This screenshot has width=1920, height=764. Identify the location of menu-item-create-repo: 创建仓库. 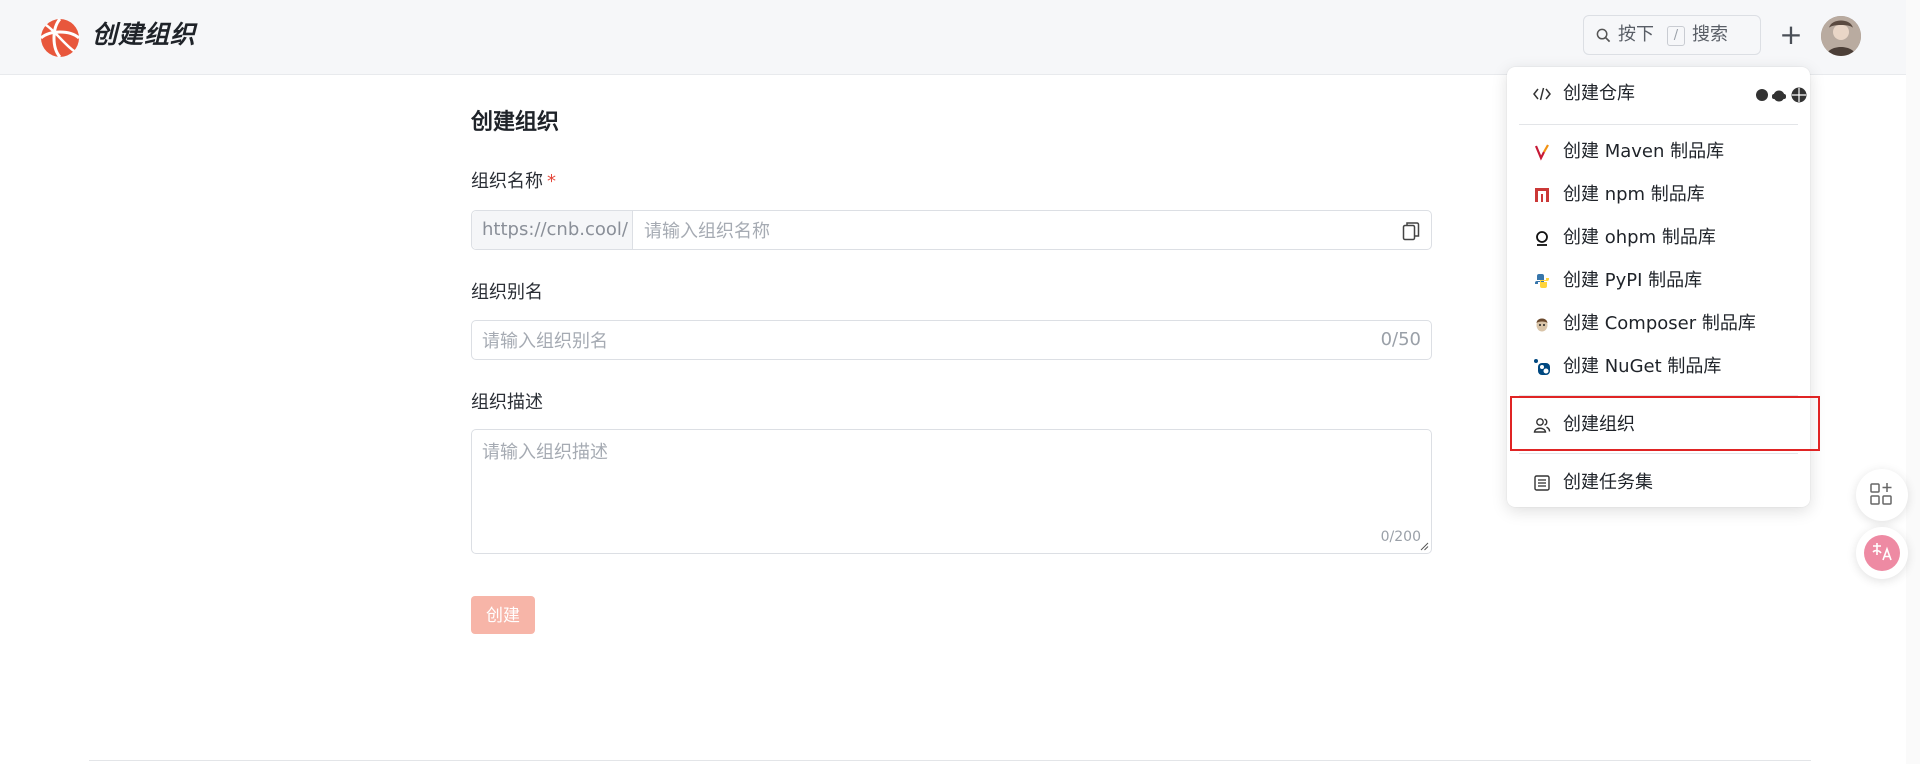
(1662, 94).